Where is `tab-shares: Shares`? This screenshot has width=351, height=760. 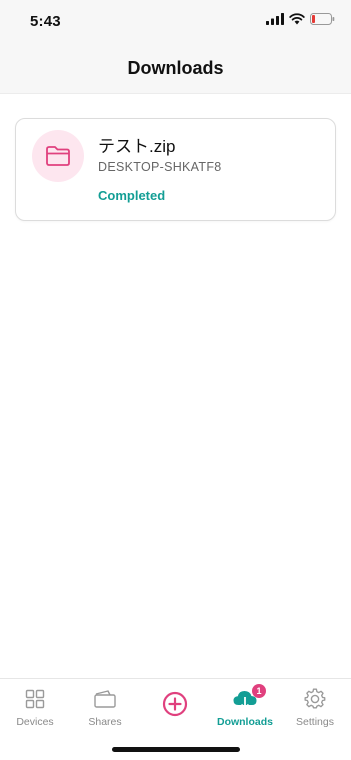 tab-shares: Shares is located at coordinates (105, 707).